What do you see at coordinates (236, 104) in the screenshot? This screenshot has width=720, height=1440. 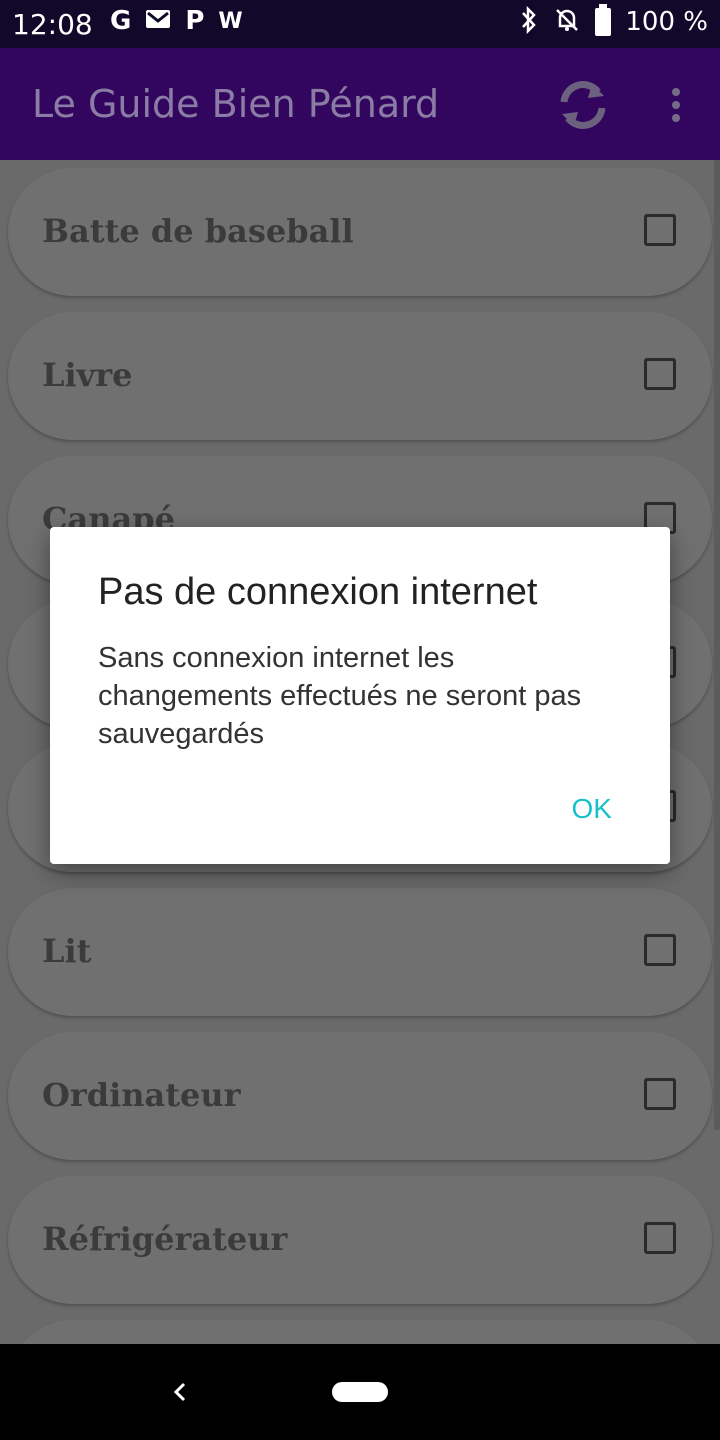 I see `app-title: Le Guide Bien Pénard` at bounding box center [236, 104].